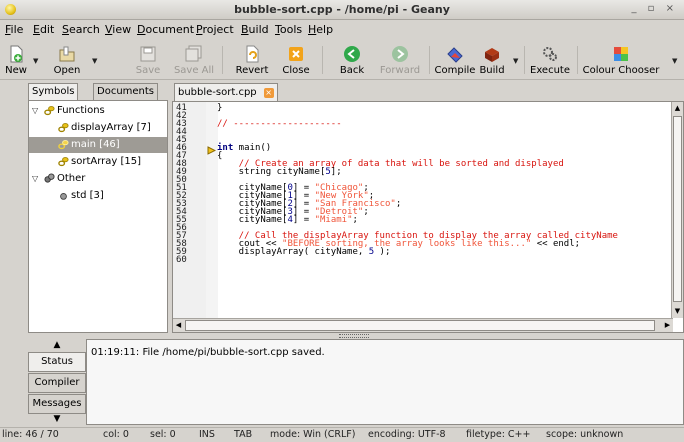 The width and height of the screenshot is (684, 442). What do you see at coordinates (98, 179) in the screenshot?
I see `tree-item-other: ▽ Other` at bounding box center [98, 179].